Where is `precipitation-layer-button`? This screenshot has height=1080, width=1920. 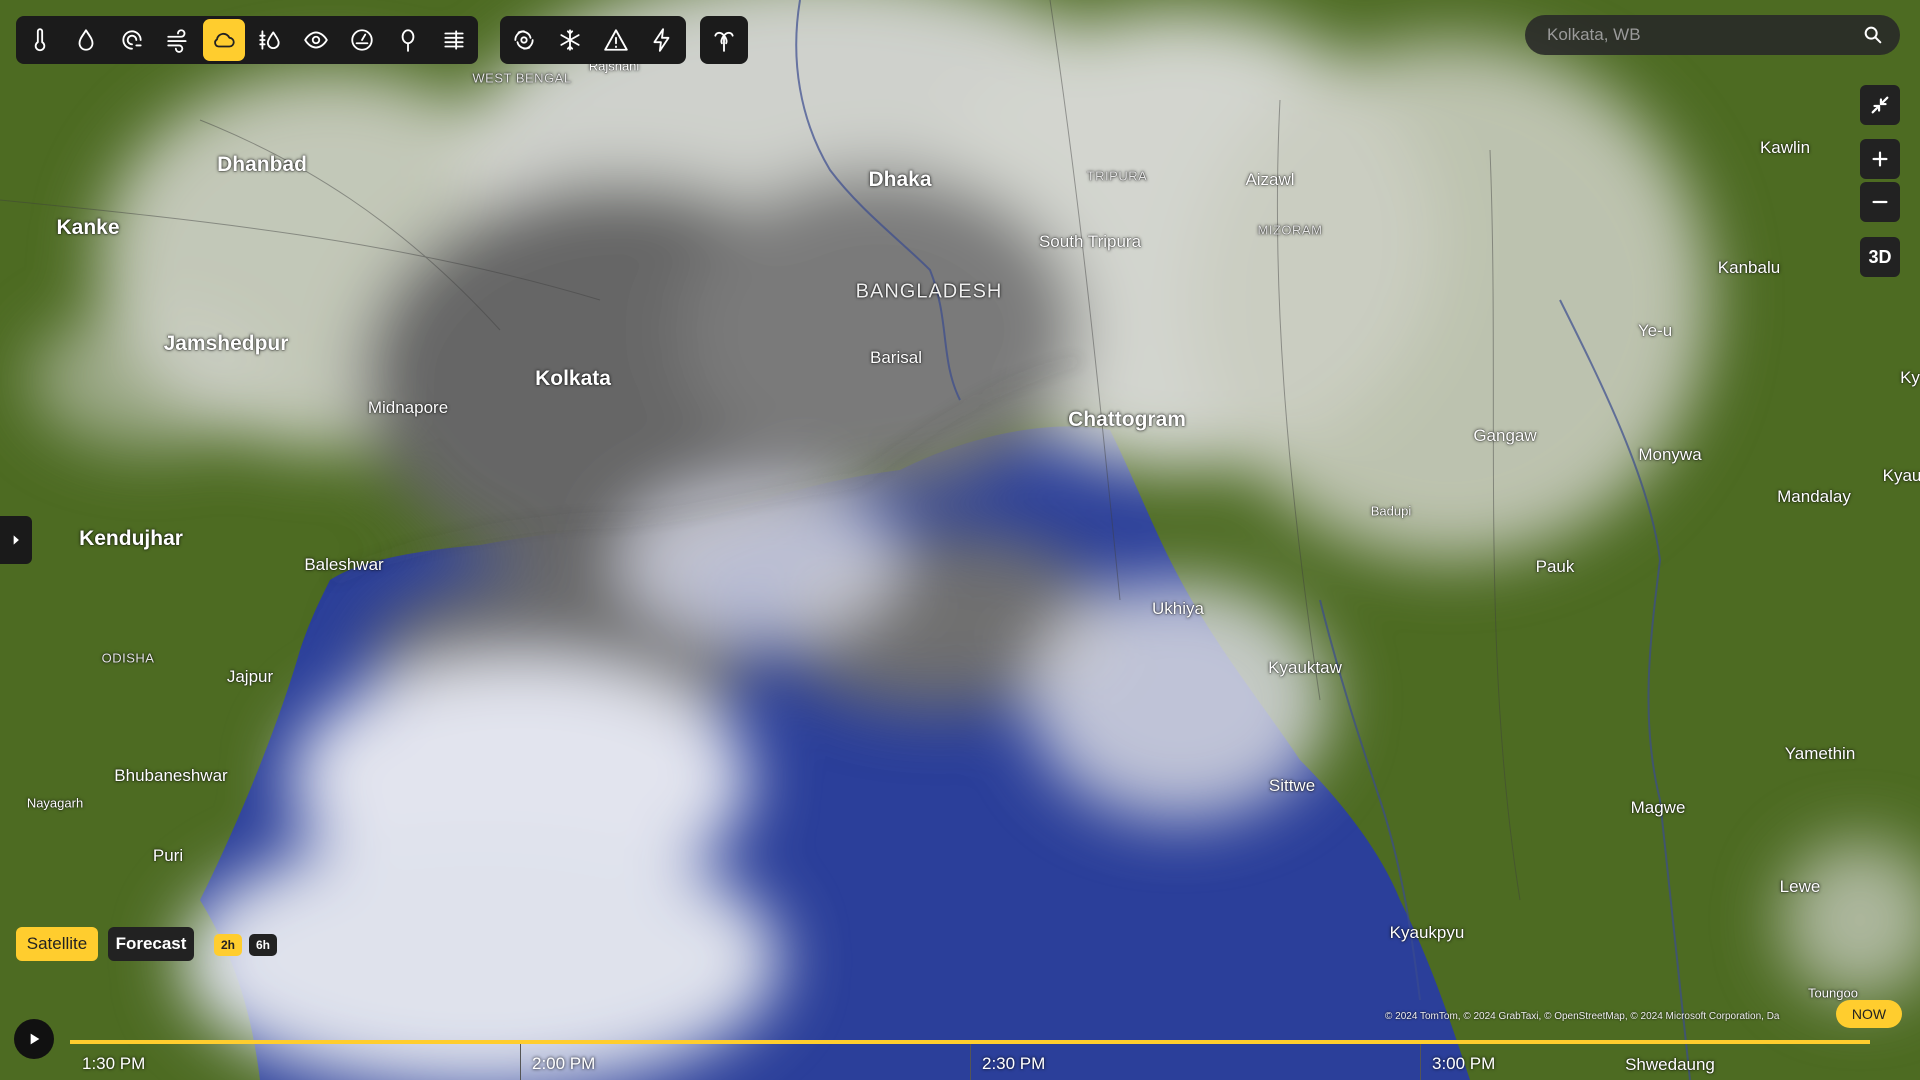 precipitation-layer-button is located at coordinates (86, 40).